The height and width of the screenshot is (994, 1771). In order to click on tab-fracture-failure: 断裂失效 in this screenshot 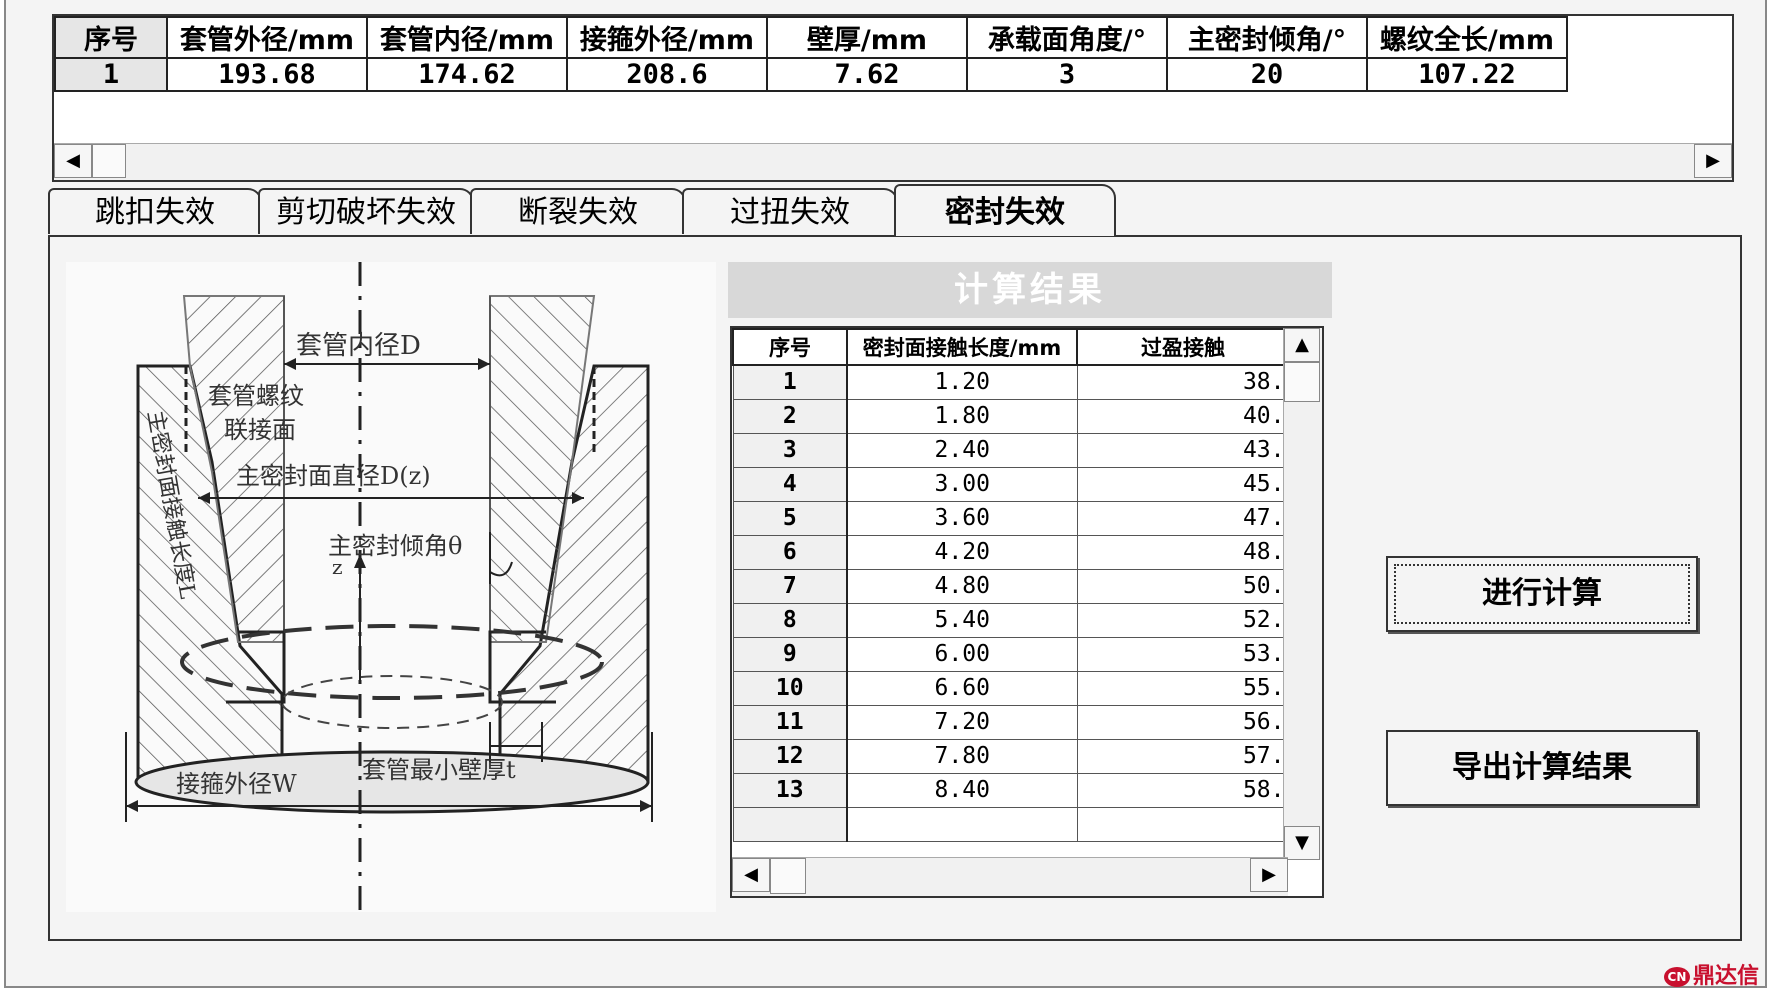, I will do `click(578, 211)`.